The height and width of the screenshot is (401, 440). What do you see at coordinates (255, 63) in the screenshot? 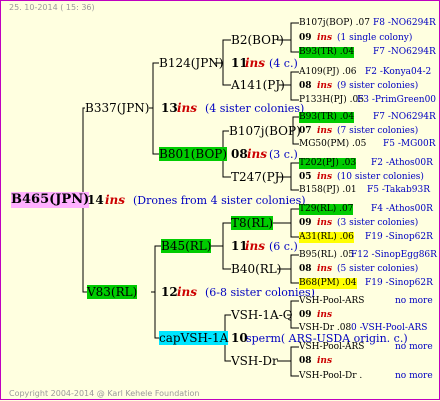
I see `sire-sire-ins: ins` at bounding box center [255, 63].